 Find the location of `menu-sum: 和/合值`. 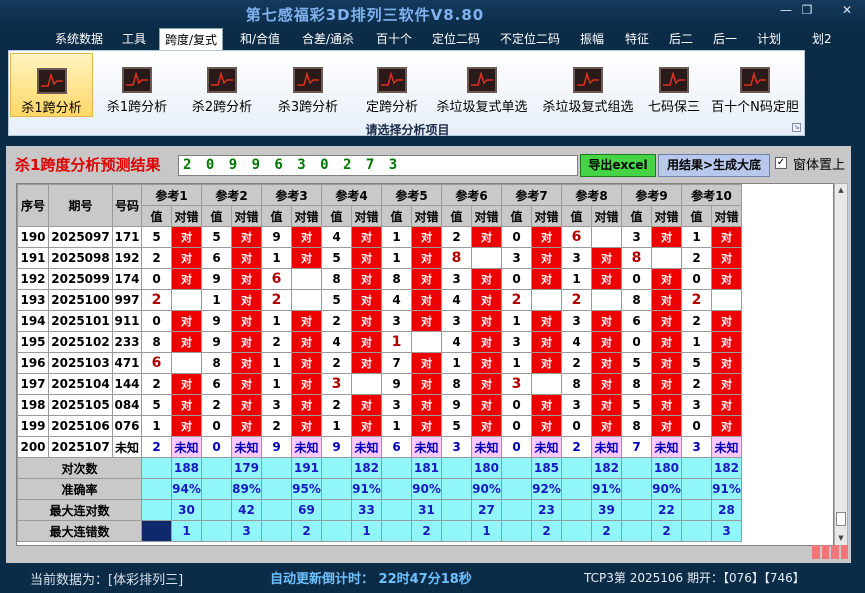

menu-sum: 和/合值 is located at coordinates (260, 38).